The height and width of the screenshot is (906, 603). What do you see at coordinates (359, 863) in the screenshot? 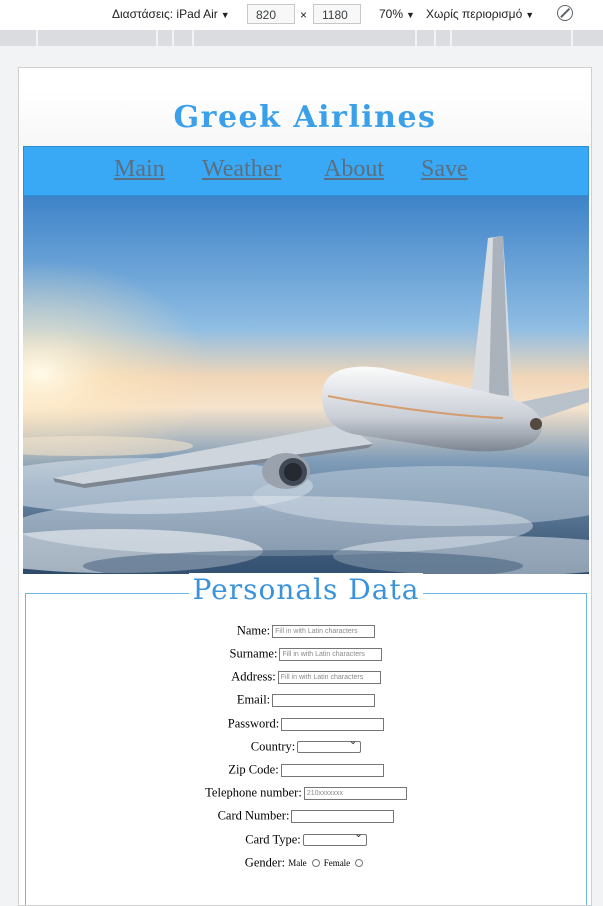
I see `gender-female-radio` at bounding box center [359, 863].